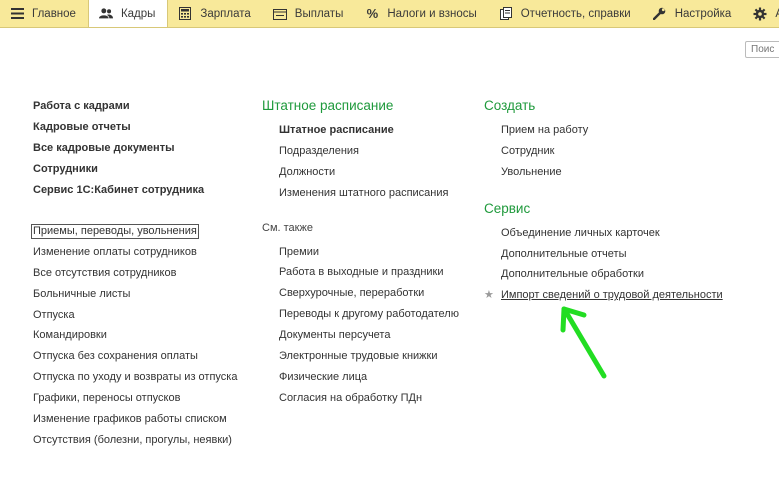  I want to click on link-business-trips: Командировки, so click(140, 335).